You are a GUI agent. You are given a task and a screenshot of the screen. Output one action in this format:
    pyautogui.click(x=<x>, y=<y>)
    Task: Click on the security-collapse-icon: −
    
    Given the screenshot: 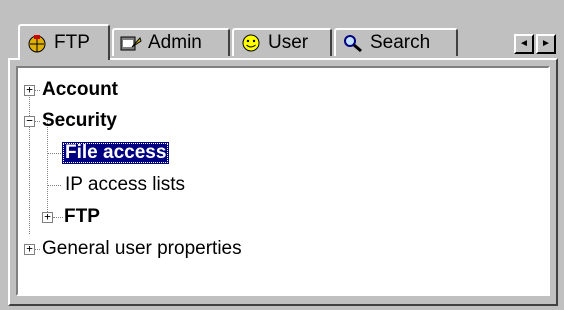 What is the action you would take?
    pyautogui.click(x=29, y=121)
    